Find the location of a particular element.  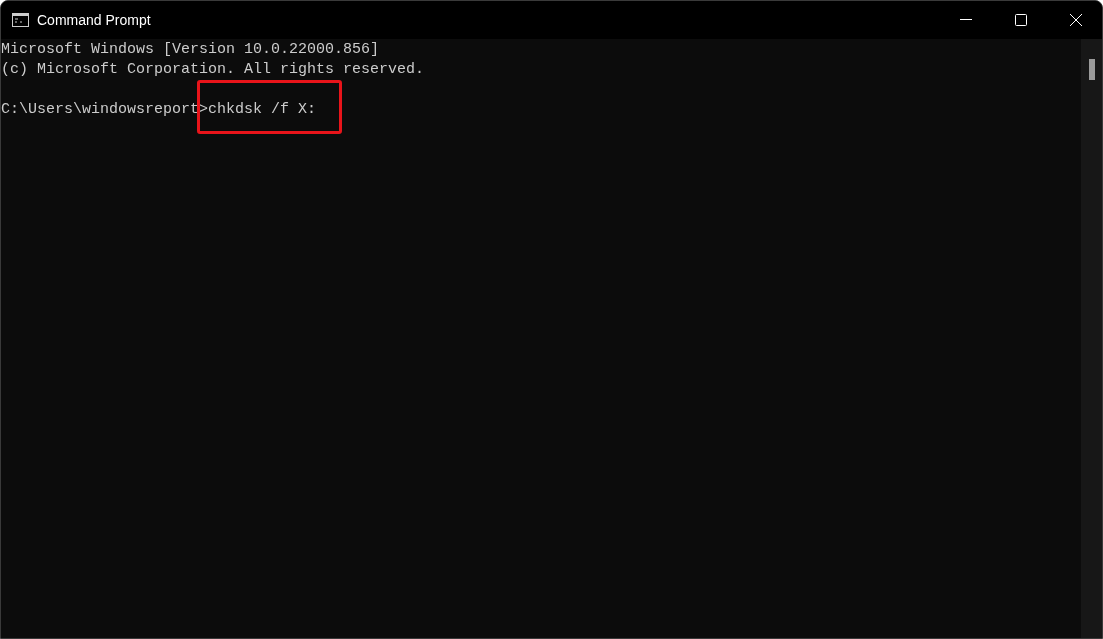

console-line: Microsoft Windows [Version 10.0.22000.856] is located at coordinates (190, 50).